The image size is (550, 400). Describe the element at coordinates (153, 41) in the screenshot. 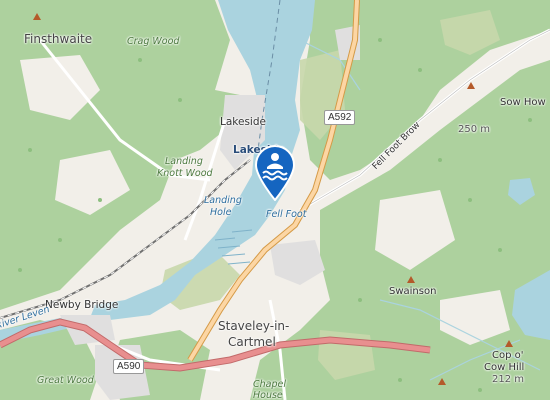

I see `wood-crag: Crag Wood` at that location.